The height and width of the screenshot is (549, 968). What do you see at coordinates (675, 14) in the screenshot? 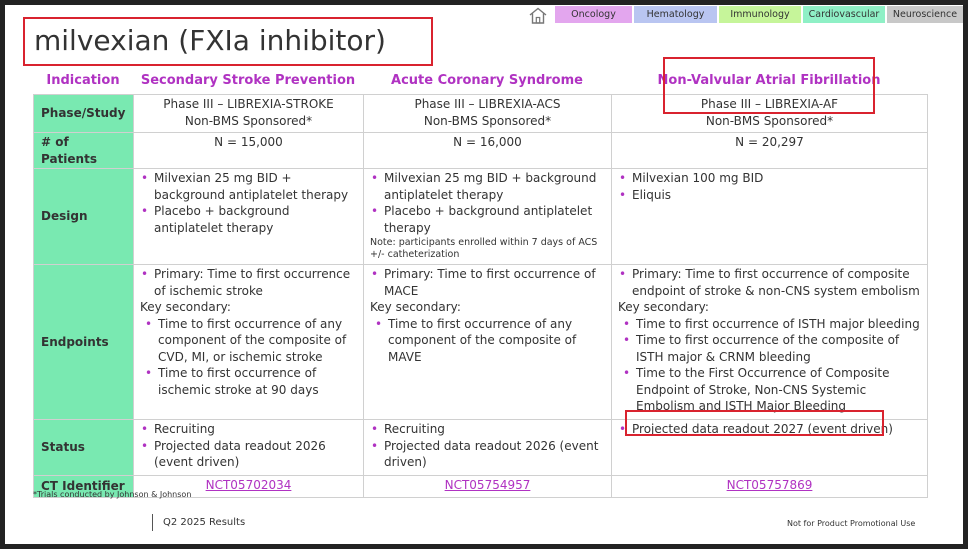
I see `nav-tab-hematology: Hematology` at bounding box center [675, 14].